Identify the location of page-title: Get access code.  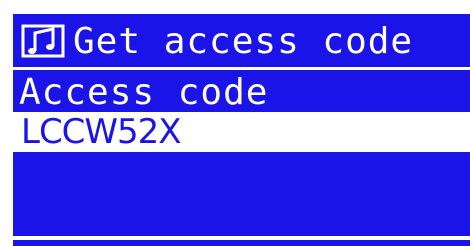
(243, 41).